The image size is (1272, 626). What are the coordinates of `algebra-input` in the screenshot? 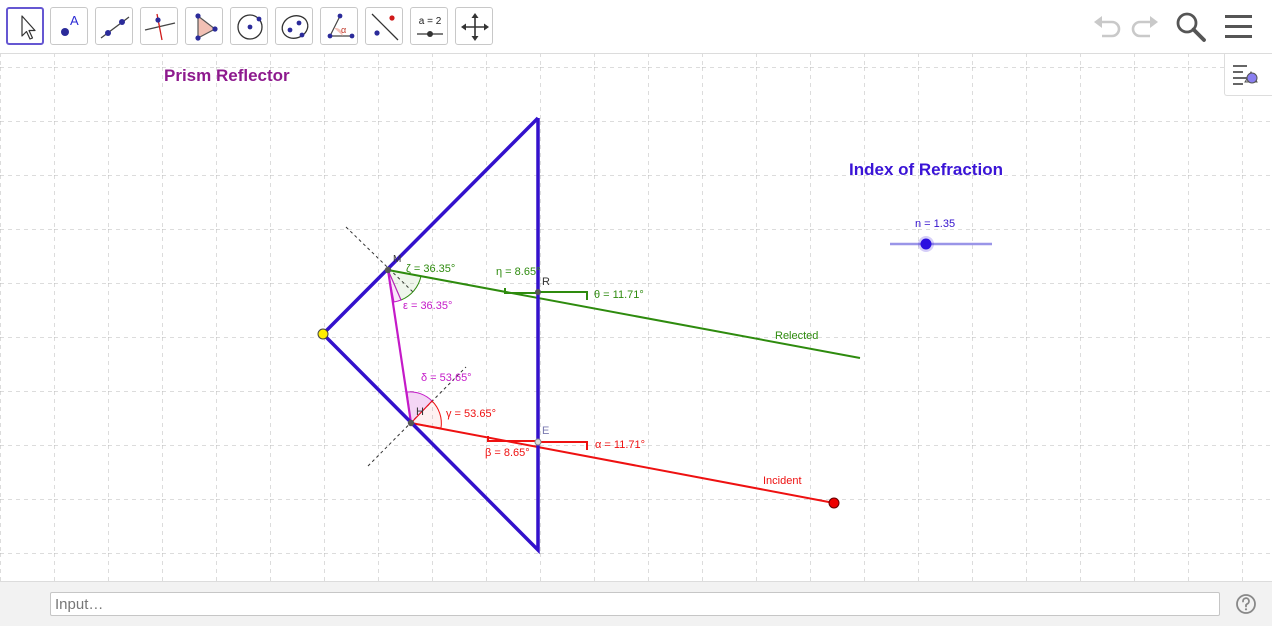 It's located at (635, 604).